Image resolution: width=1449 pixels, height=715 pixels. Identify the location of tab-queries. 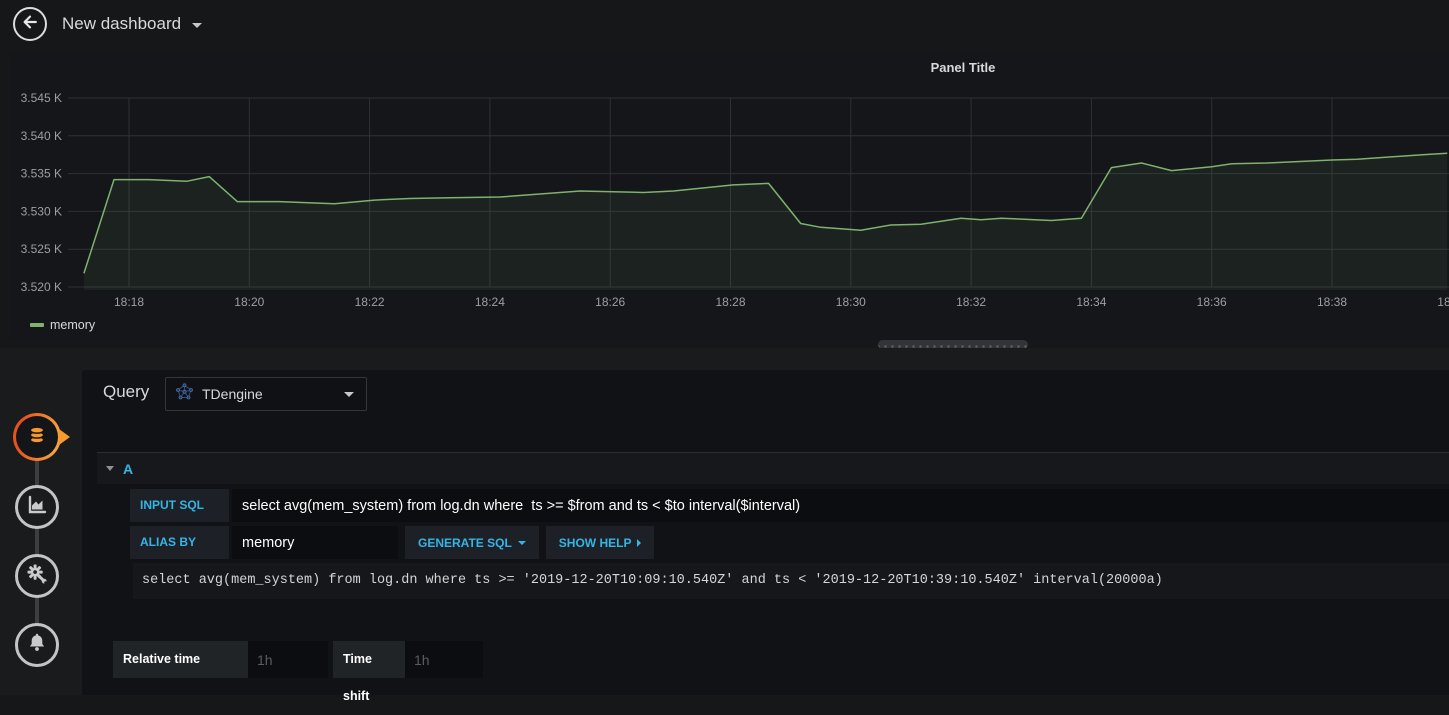
(37, 437).